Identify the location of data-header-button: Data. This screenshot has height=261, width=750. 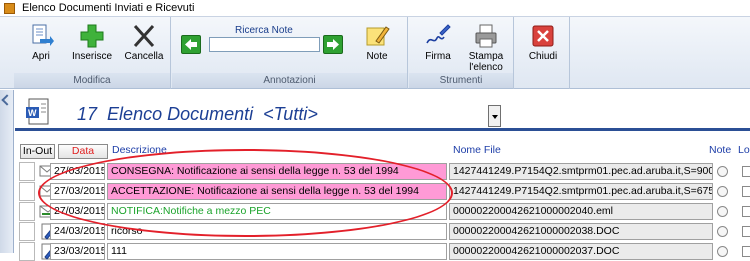
(83, 151).